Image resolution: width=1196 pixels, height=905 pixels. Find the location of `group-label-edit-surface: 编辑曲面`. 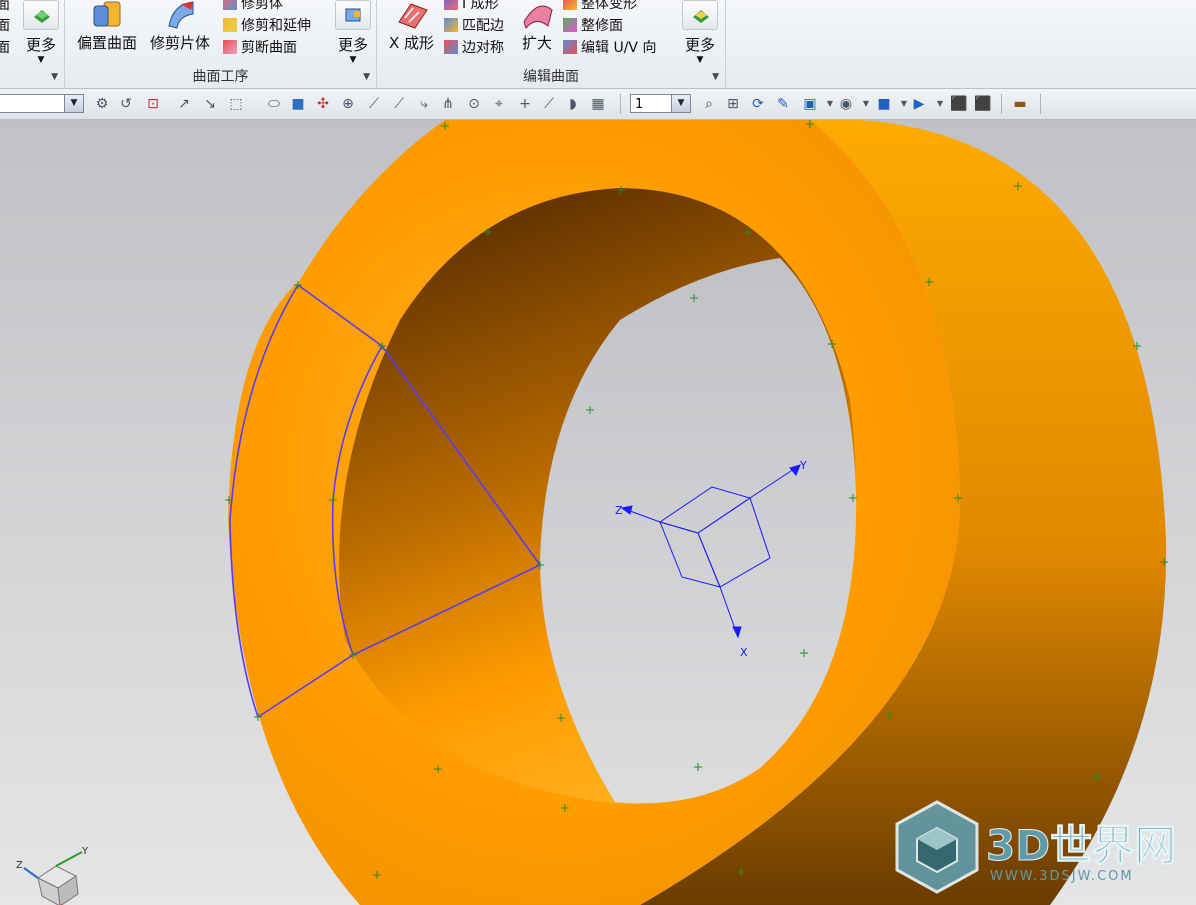

group-label-edit-surface: 编辑曲面 is located at coordinates (551, 77).